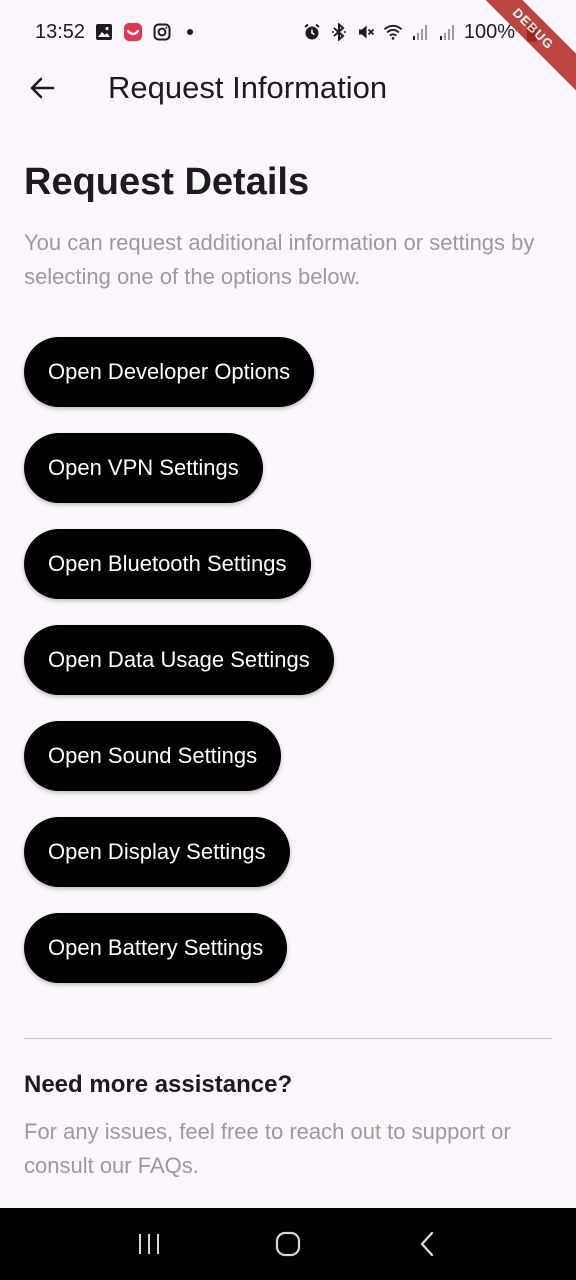 The width and height of the screenshot is (576, 1280). What do you see at coordinates (288, 1038) in the screenshot?
I see `section-divider` at bounding box center [288, 1038].